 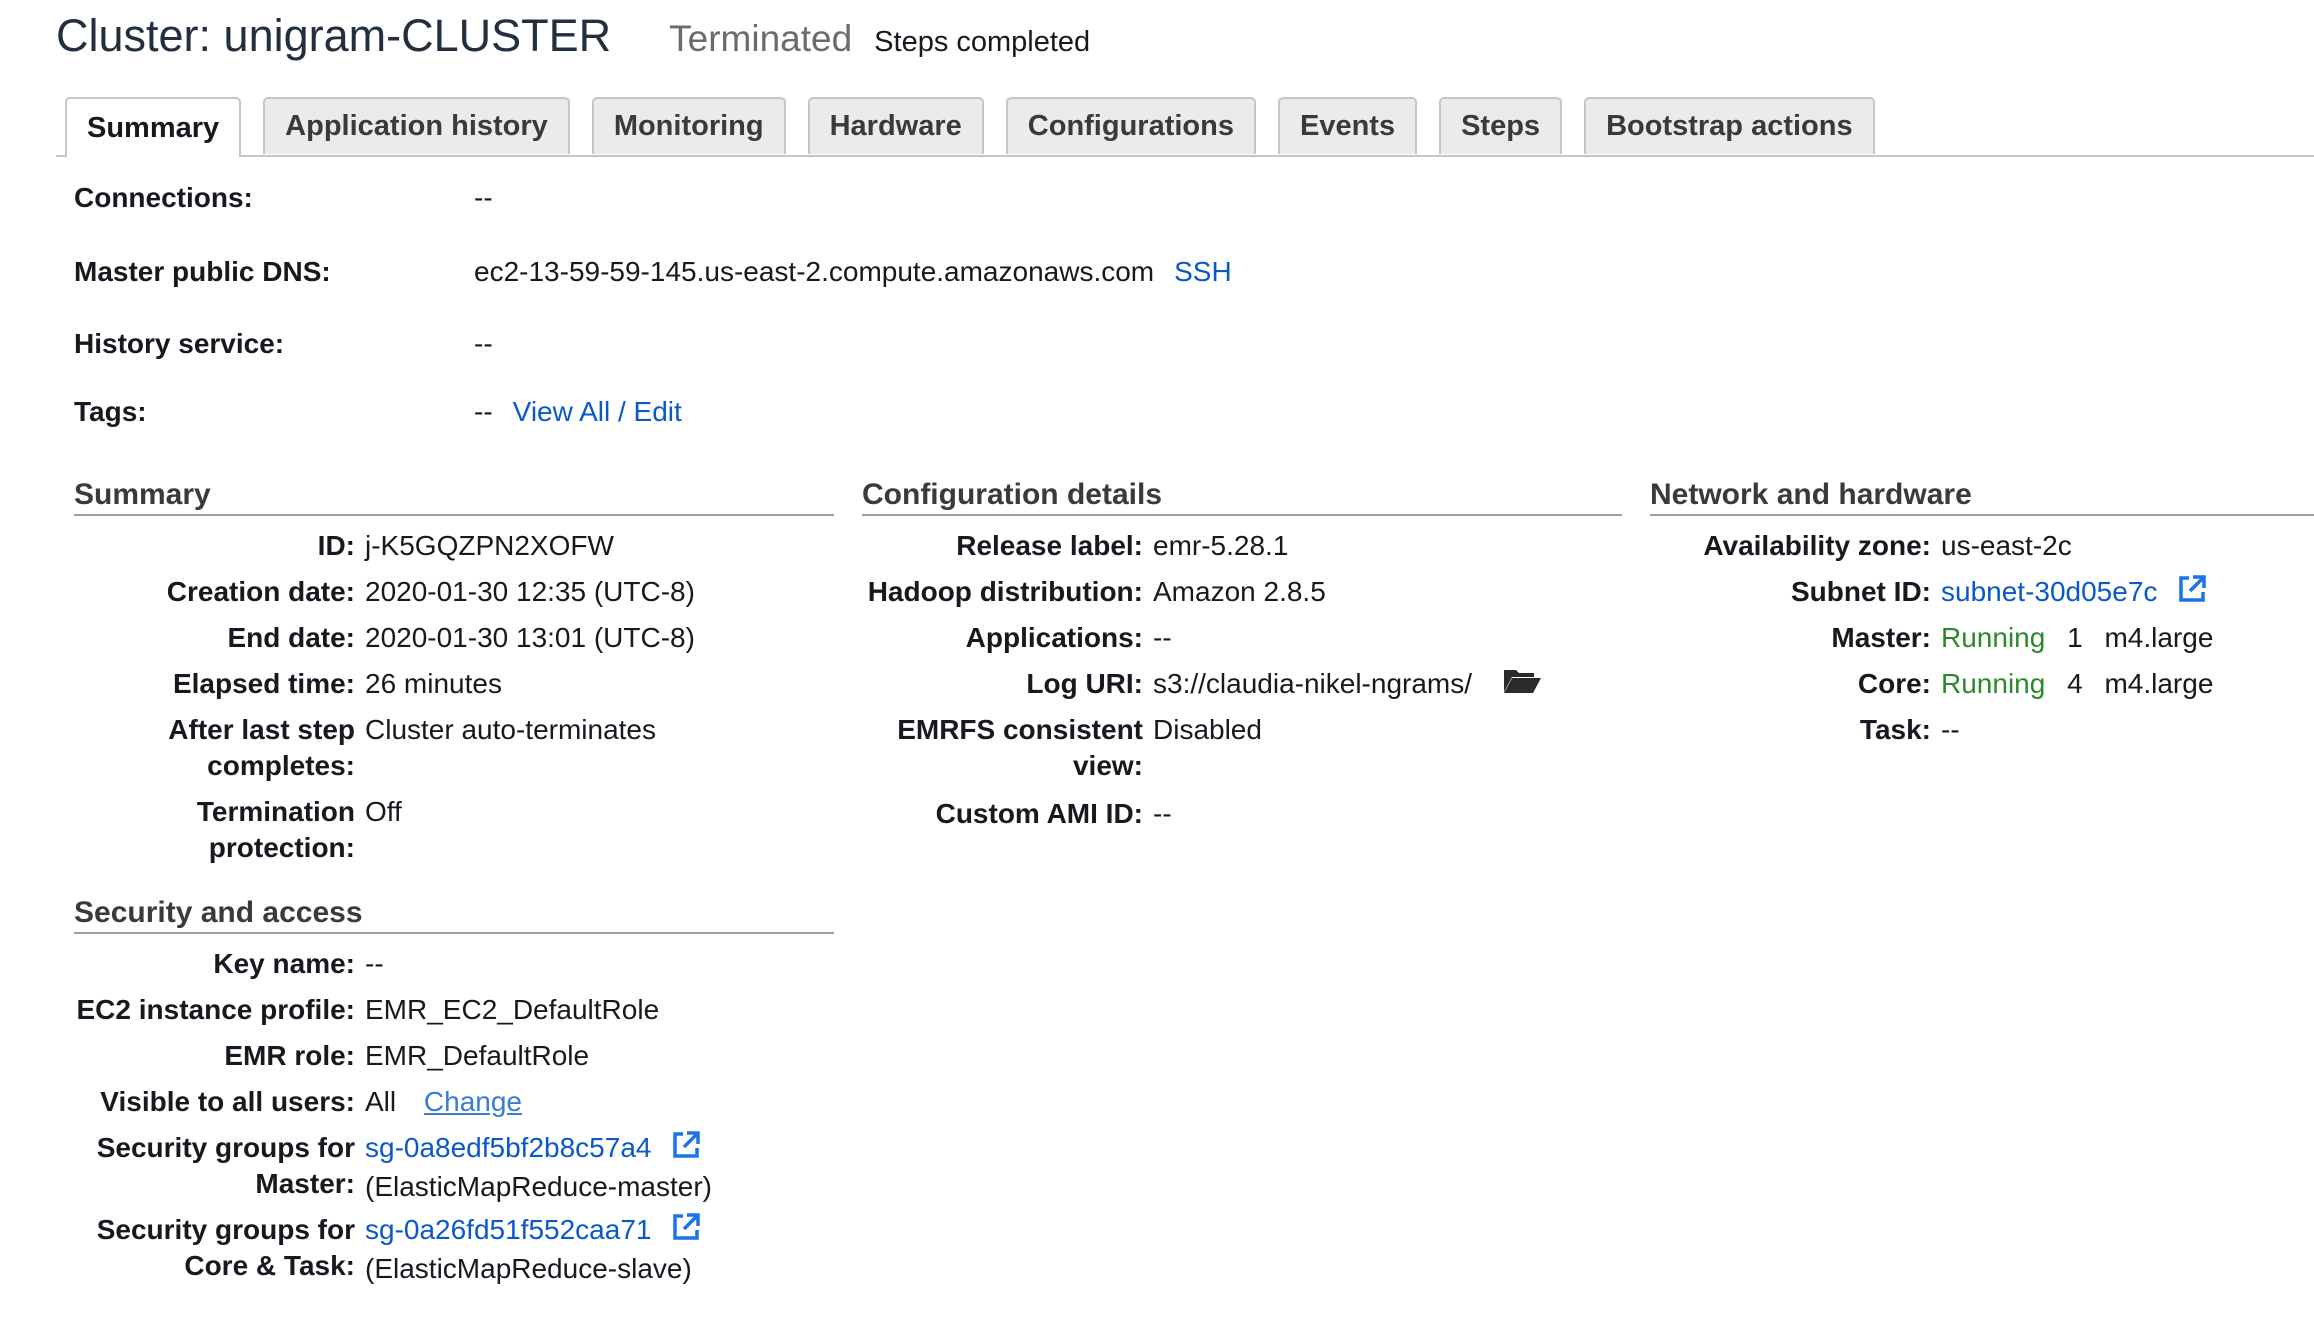 What do you see at coordinates (982, 42) in the screenshot?
I see `cluster-status-detail: Steps completed` at bounding box center [982, 42].